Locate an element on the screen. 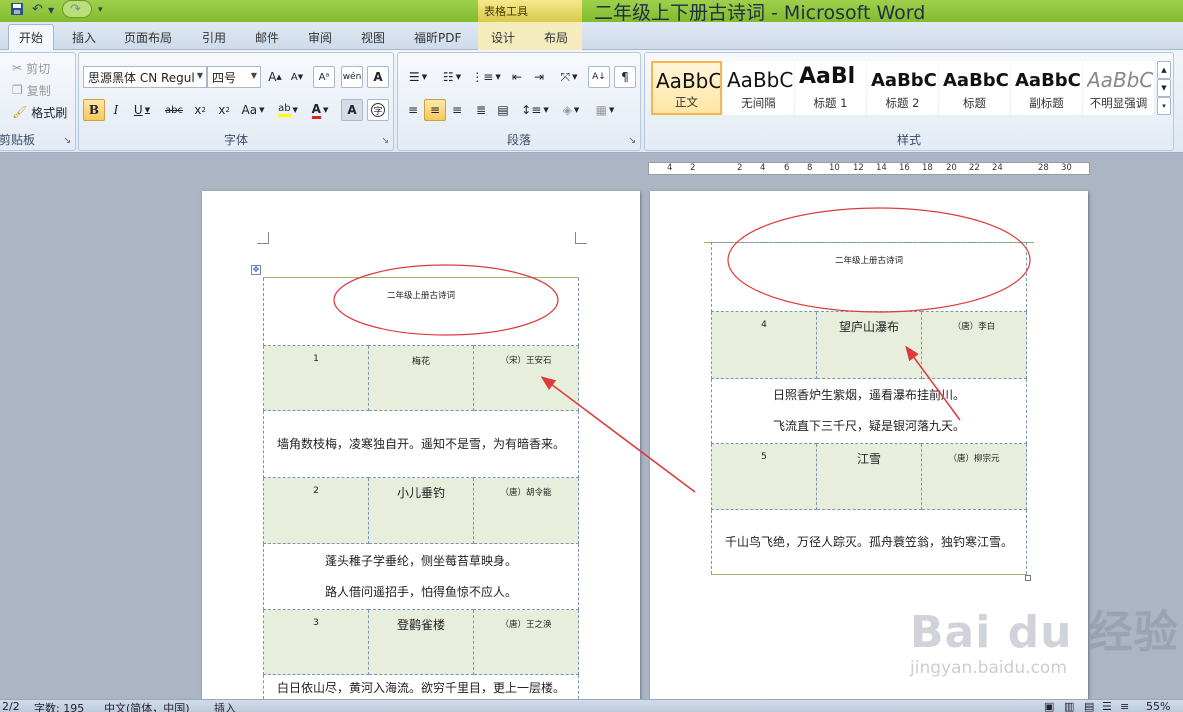 The width and height of the screenshot is (1183, 712). tab-review: 审阅 is located at coordinates (320, 37).